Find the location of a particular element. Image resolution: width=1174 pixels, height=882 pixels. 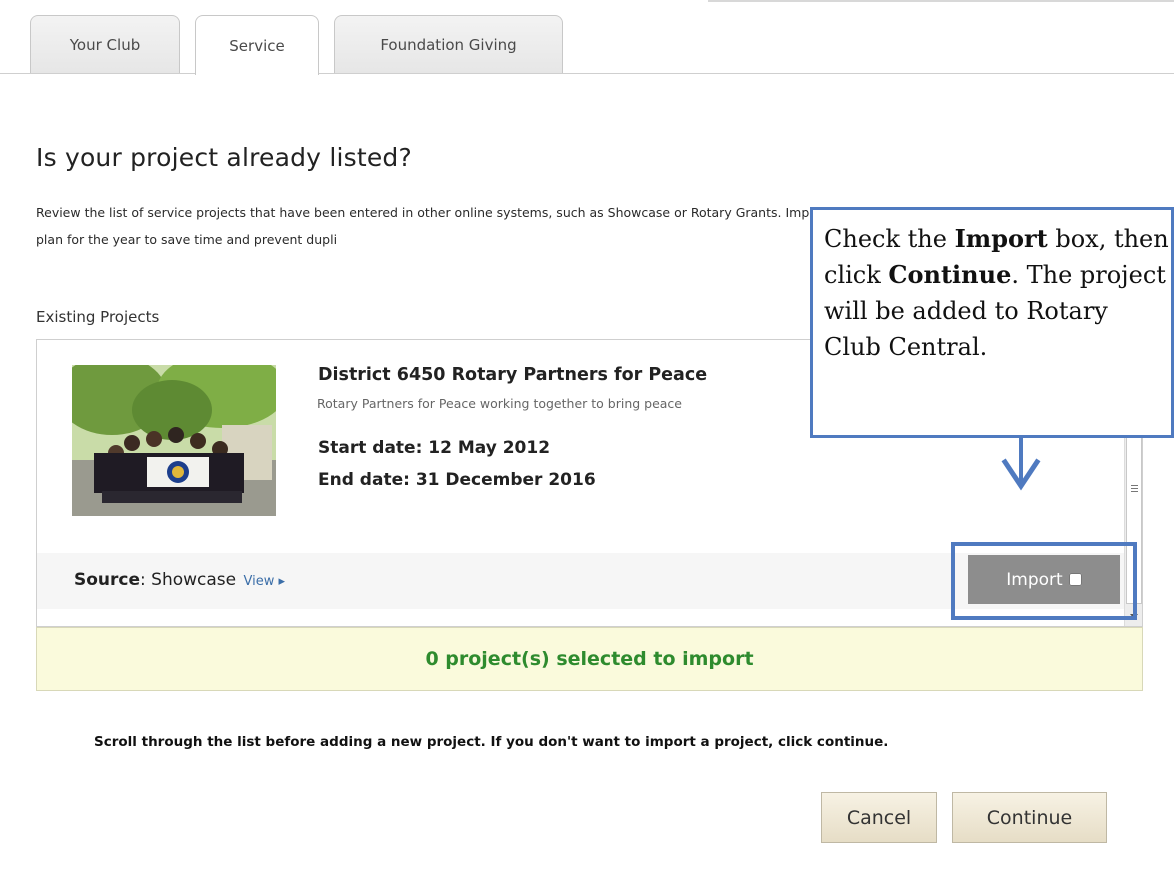

tab-service: Service is located at coordinates (257, 45).